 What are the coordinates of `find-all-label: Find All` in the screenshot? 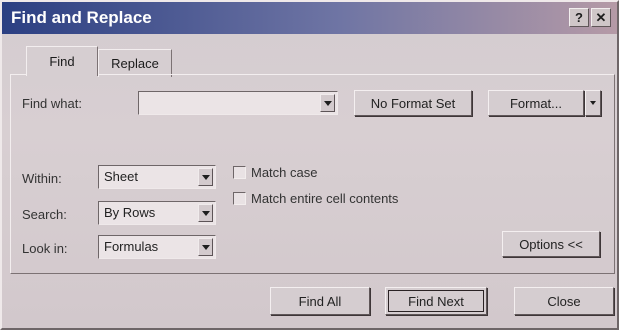 It's located at (320, 301).